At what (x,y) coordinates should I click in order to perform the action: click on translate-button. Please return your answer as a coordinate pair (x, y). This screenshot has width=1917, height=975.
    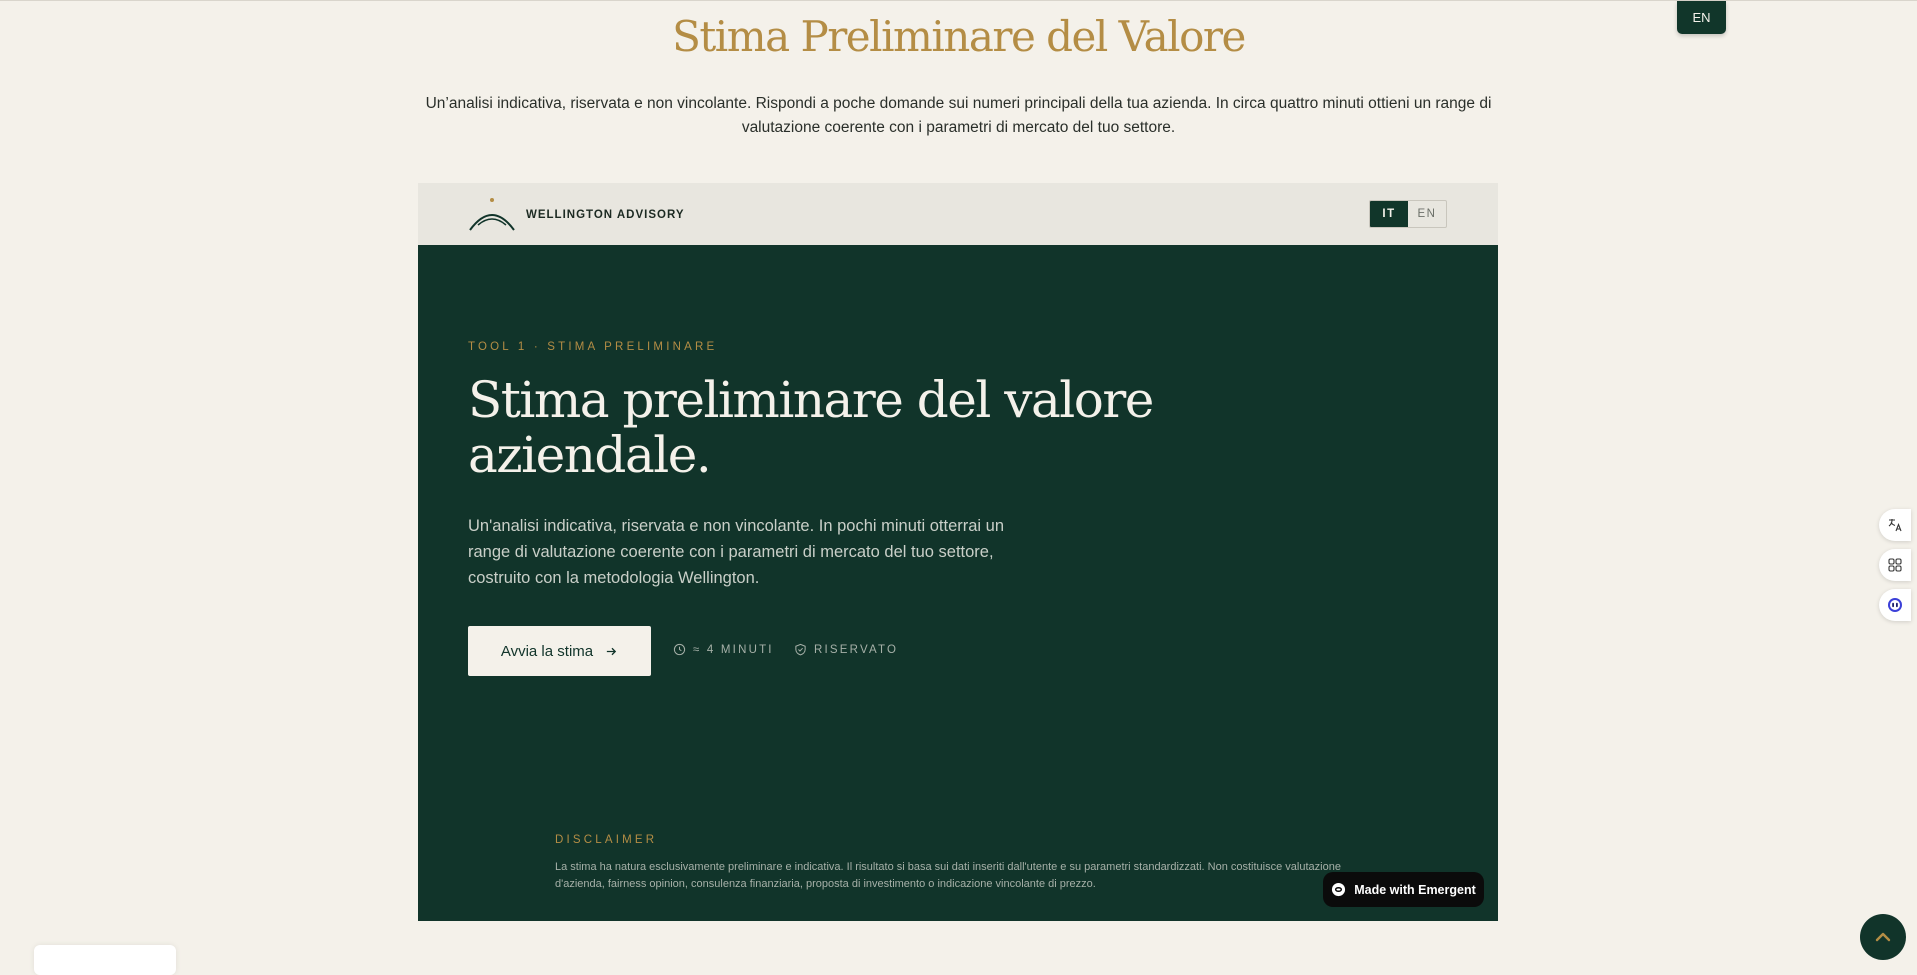
    Looking at the image, I should click on (1895, 525).